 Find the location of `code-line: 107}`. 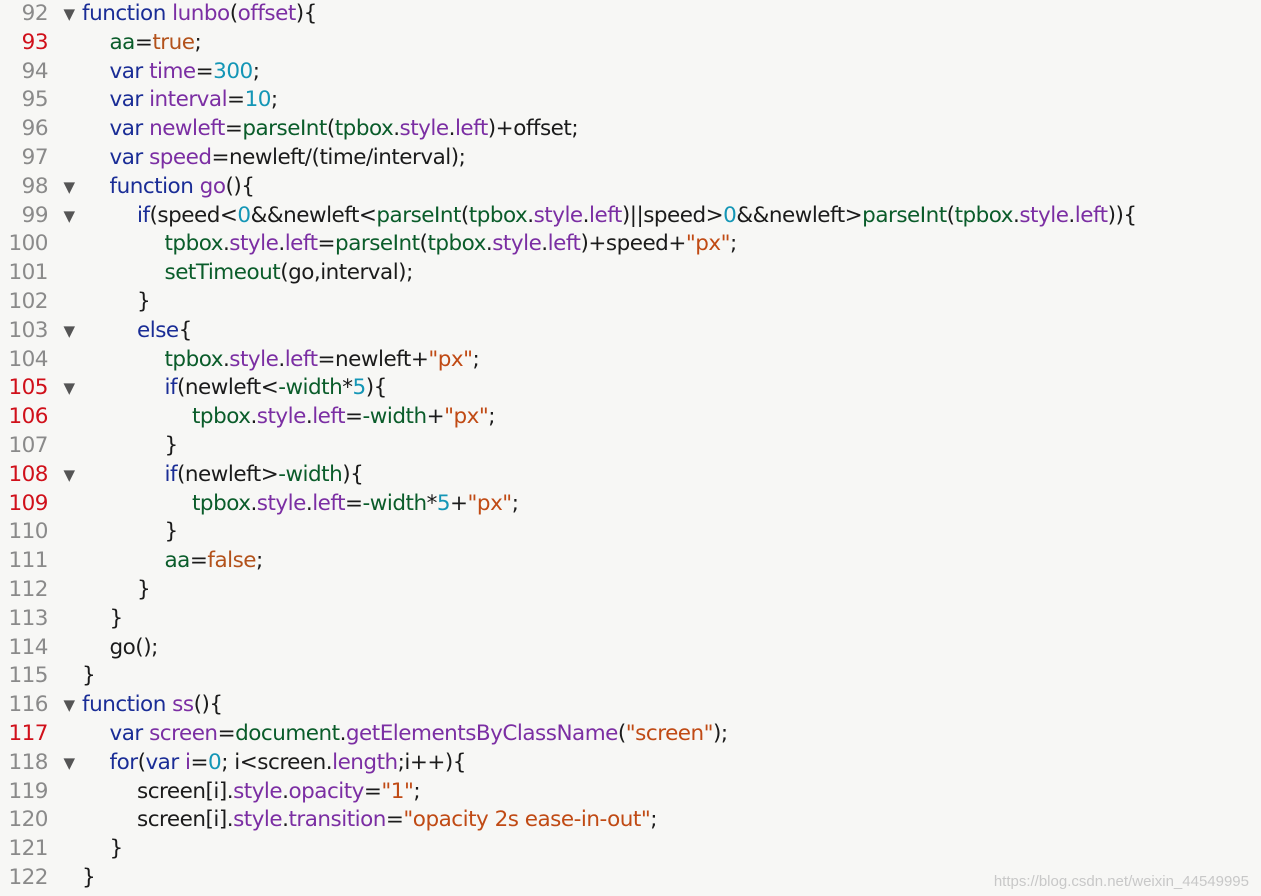

code-line: 107} is located at coordinates (630, 446).